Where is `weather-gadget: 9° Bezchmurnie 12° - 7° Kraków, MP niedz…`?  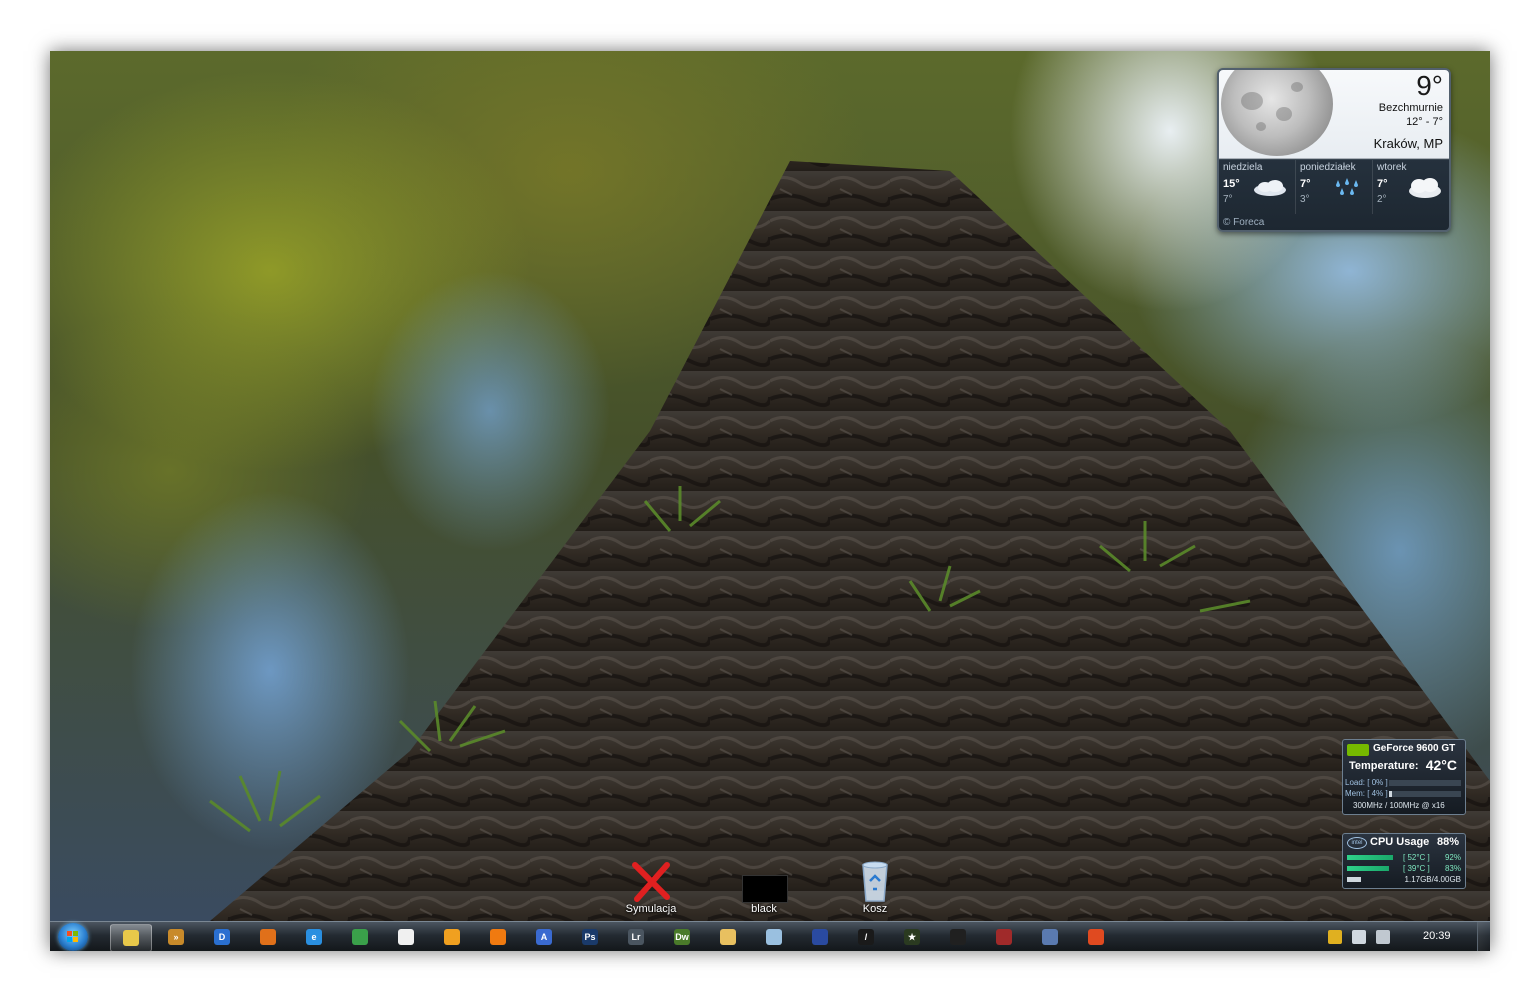
weather-gadget: 9° Bezchmurnie 12° - 7° Kraków, MP niedz… is located at coordinates (1334, 150).